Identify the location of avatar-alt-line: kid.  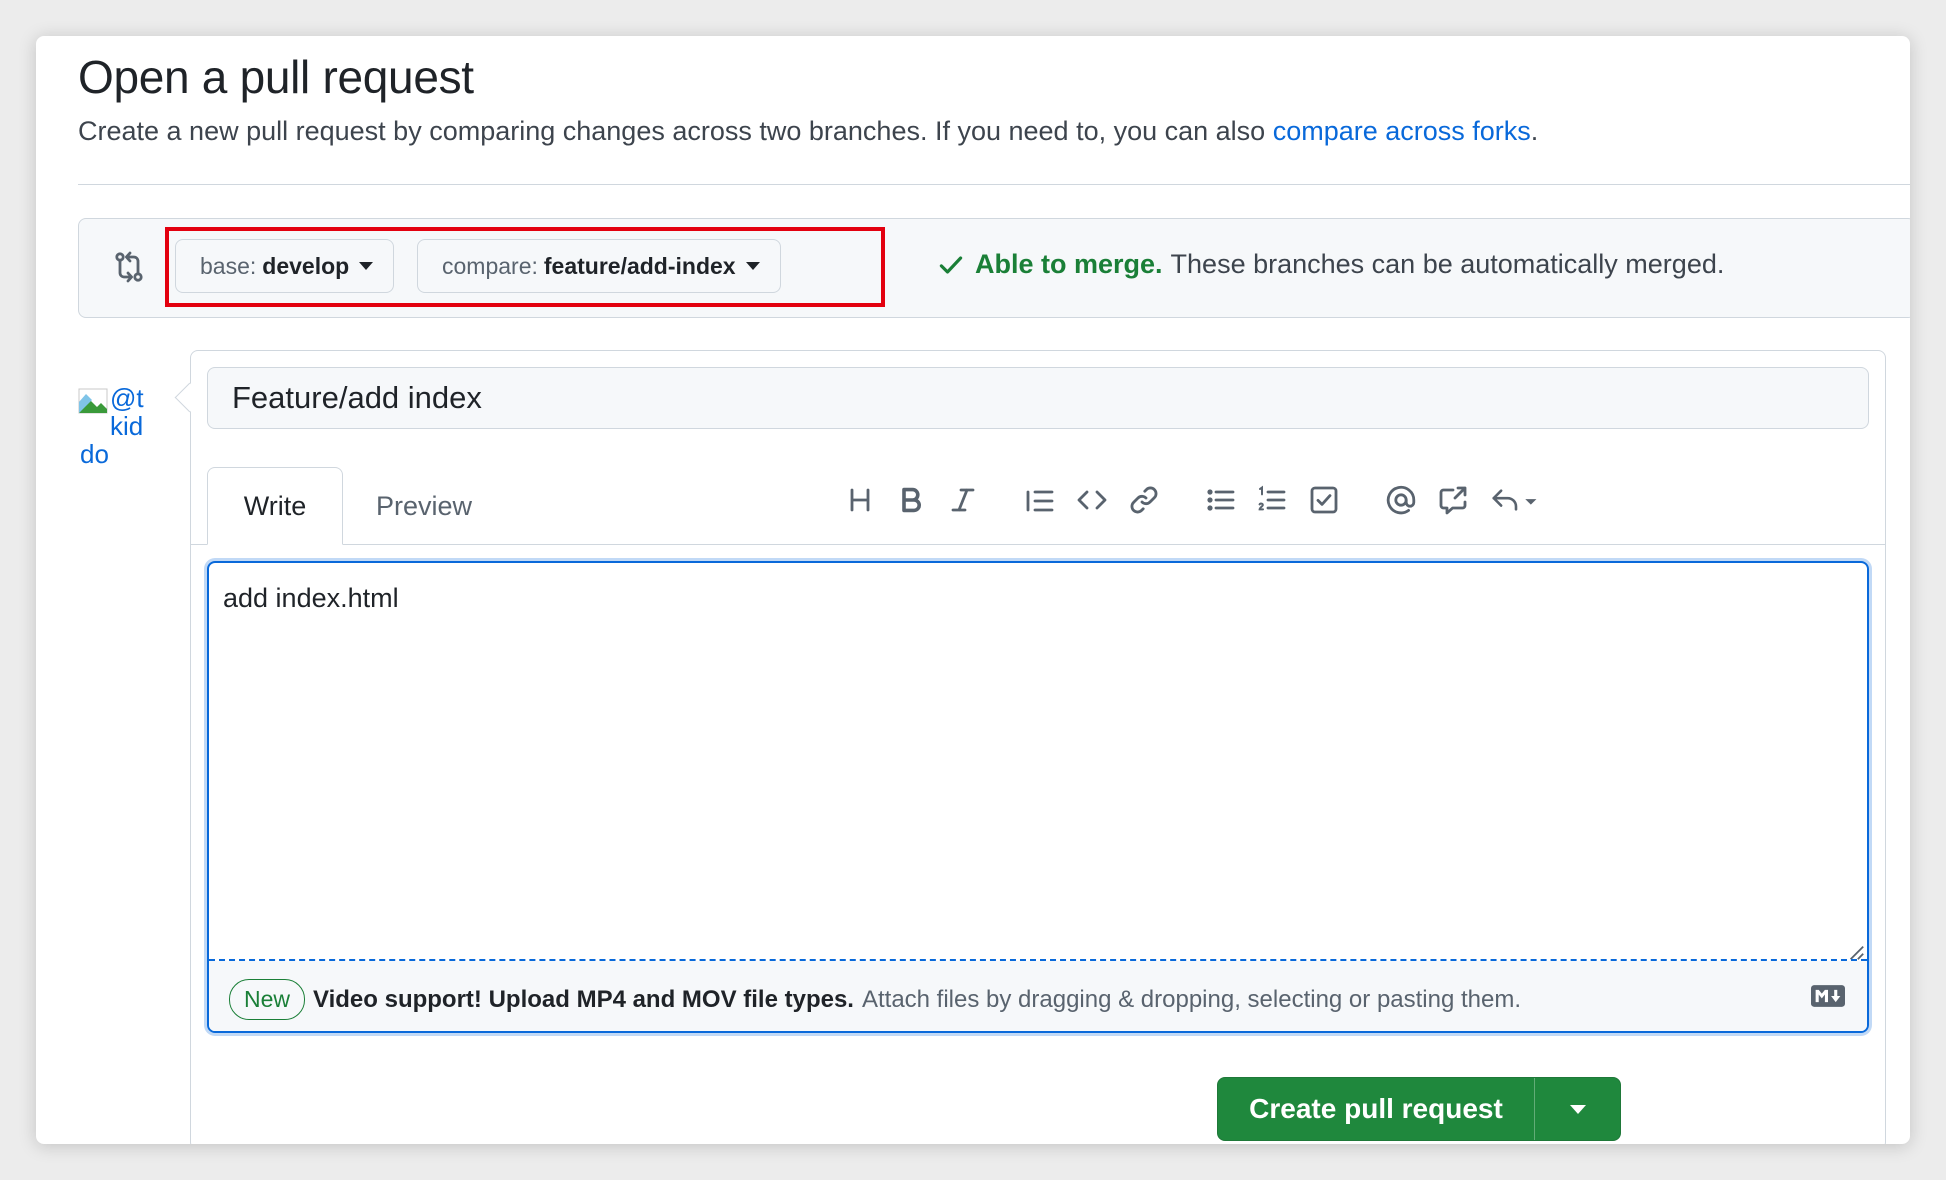
(127, 426).